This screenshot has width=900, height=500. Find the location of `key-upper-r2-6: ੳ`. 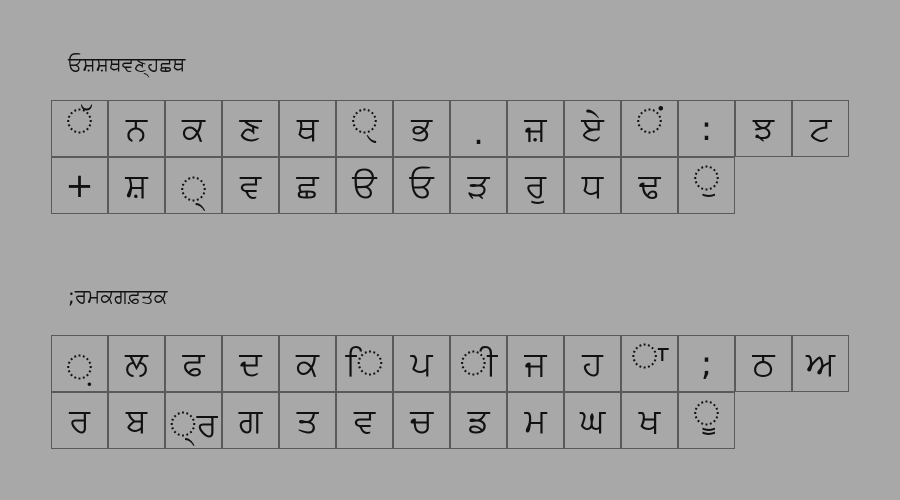

key-upper-r2-6: ੳ is located at coordinates (364, 185).